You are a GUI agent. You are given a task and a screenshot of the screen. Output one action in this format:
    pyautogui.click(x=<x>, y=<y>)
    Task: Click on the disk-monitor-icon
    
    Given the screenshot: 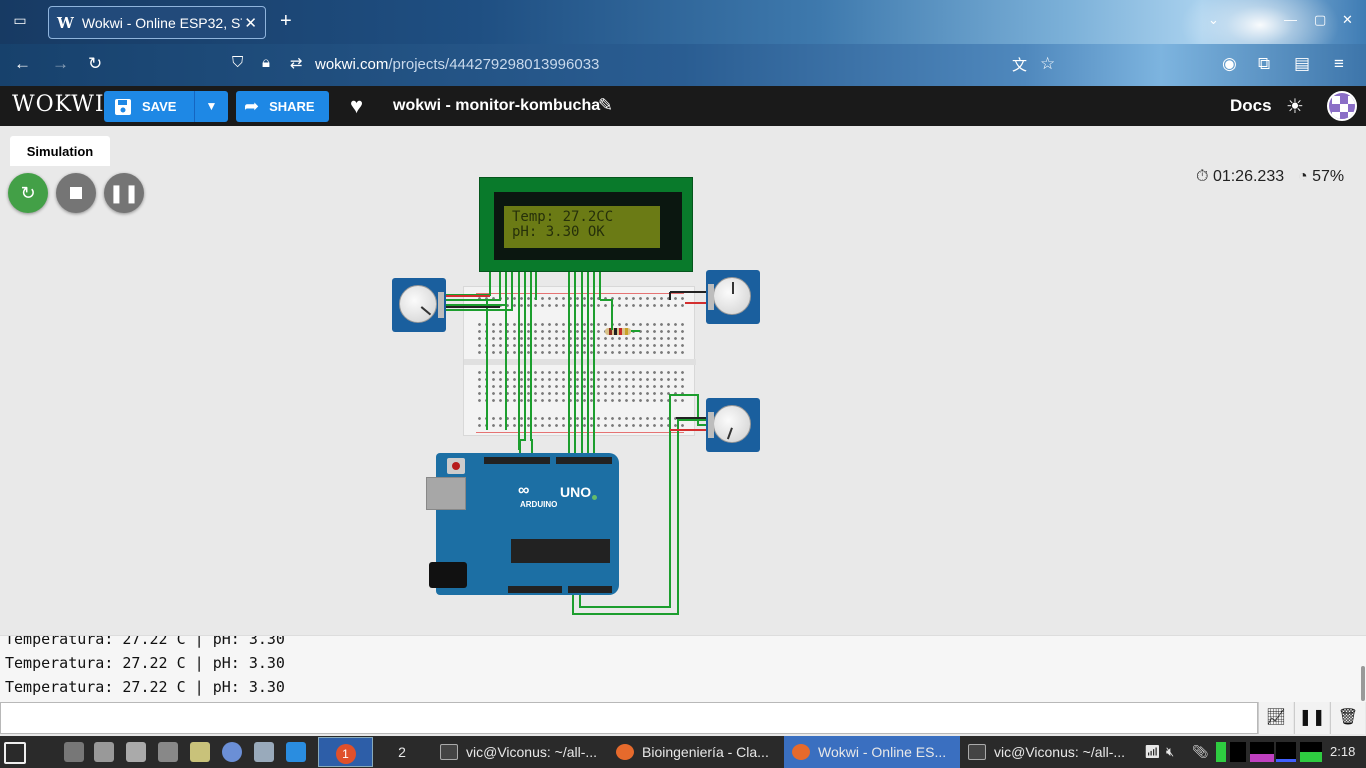 What is the action you would take?
    pyautogui.click(x=1286, y=752)
    